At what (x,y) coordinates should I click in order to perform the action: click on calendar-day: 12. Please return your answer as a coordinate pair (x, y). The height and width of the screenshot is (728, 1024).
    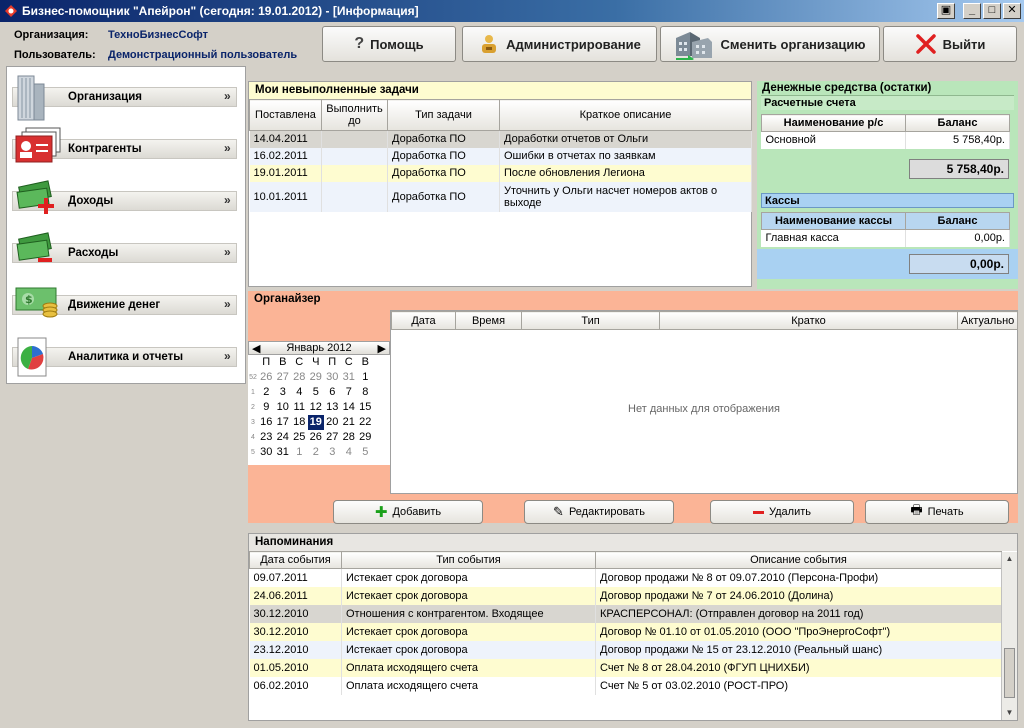
    Looking at the image, I should click on (316, 407).